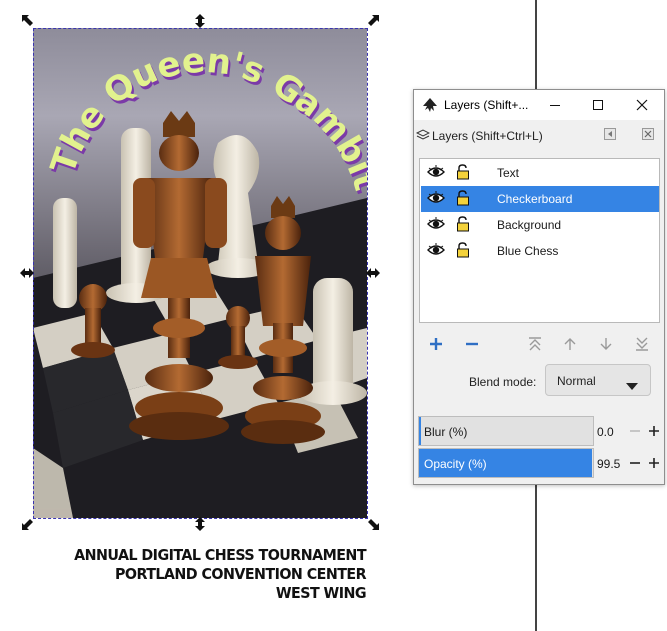  What do you see at coordinates (598, 380) in the screenshot?
I see `blend-mode-dropdown: Normal` at bounding box center [598, 380].